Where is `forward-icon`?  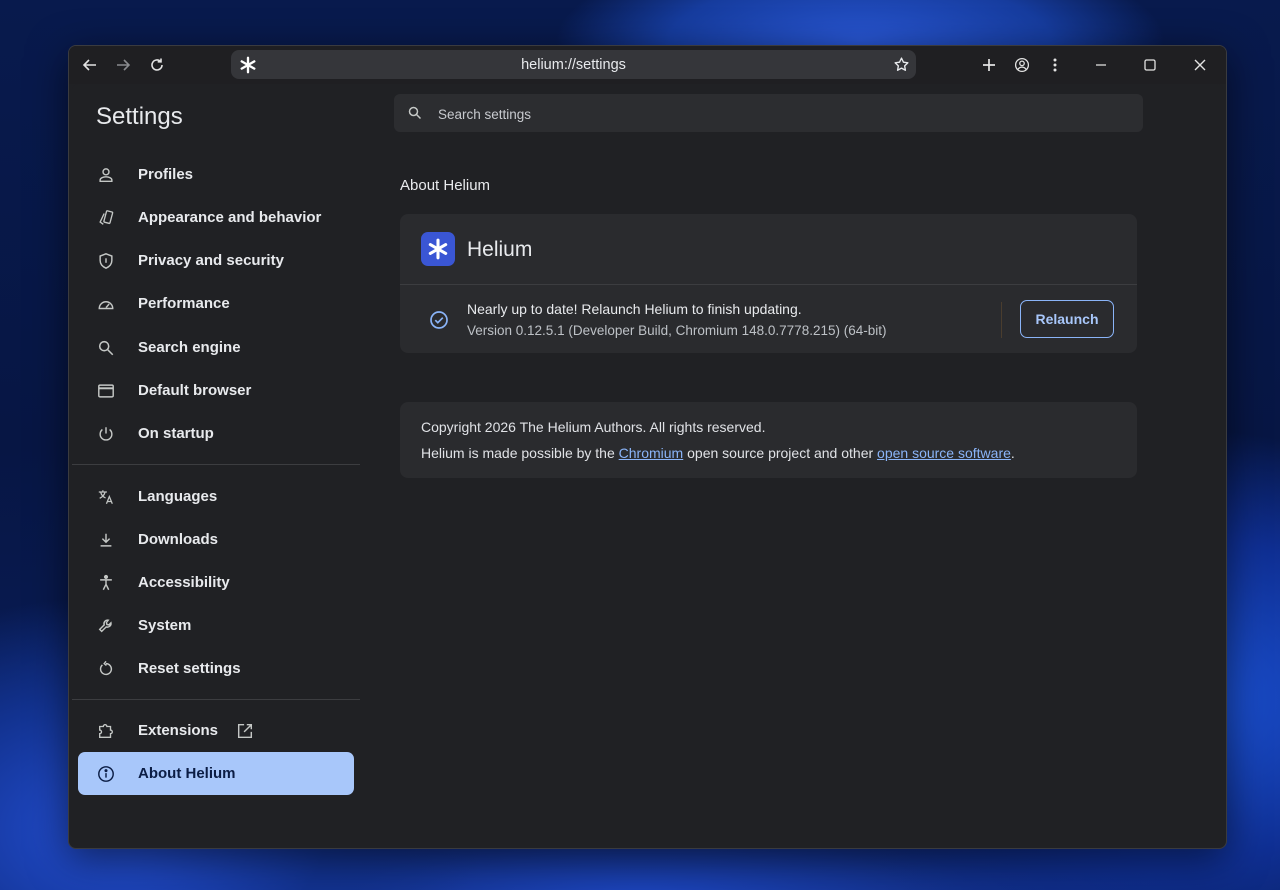 forward-icon is located at coordinates (123, 65).